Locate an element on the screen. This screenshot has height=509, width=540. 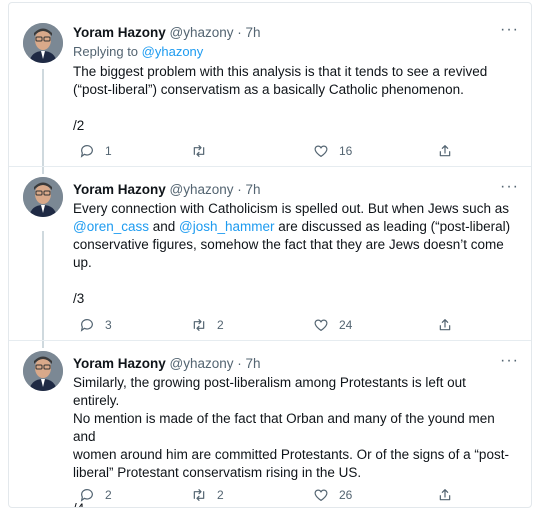
mention-link: @josh_hammer is located at coordinates (227, 226).